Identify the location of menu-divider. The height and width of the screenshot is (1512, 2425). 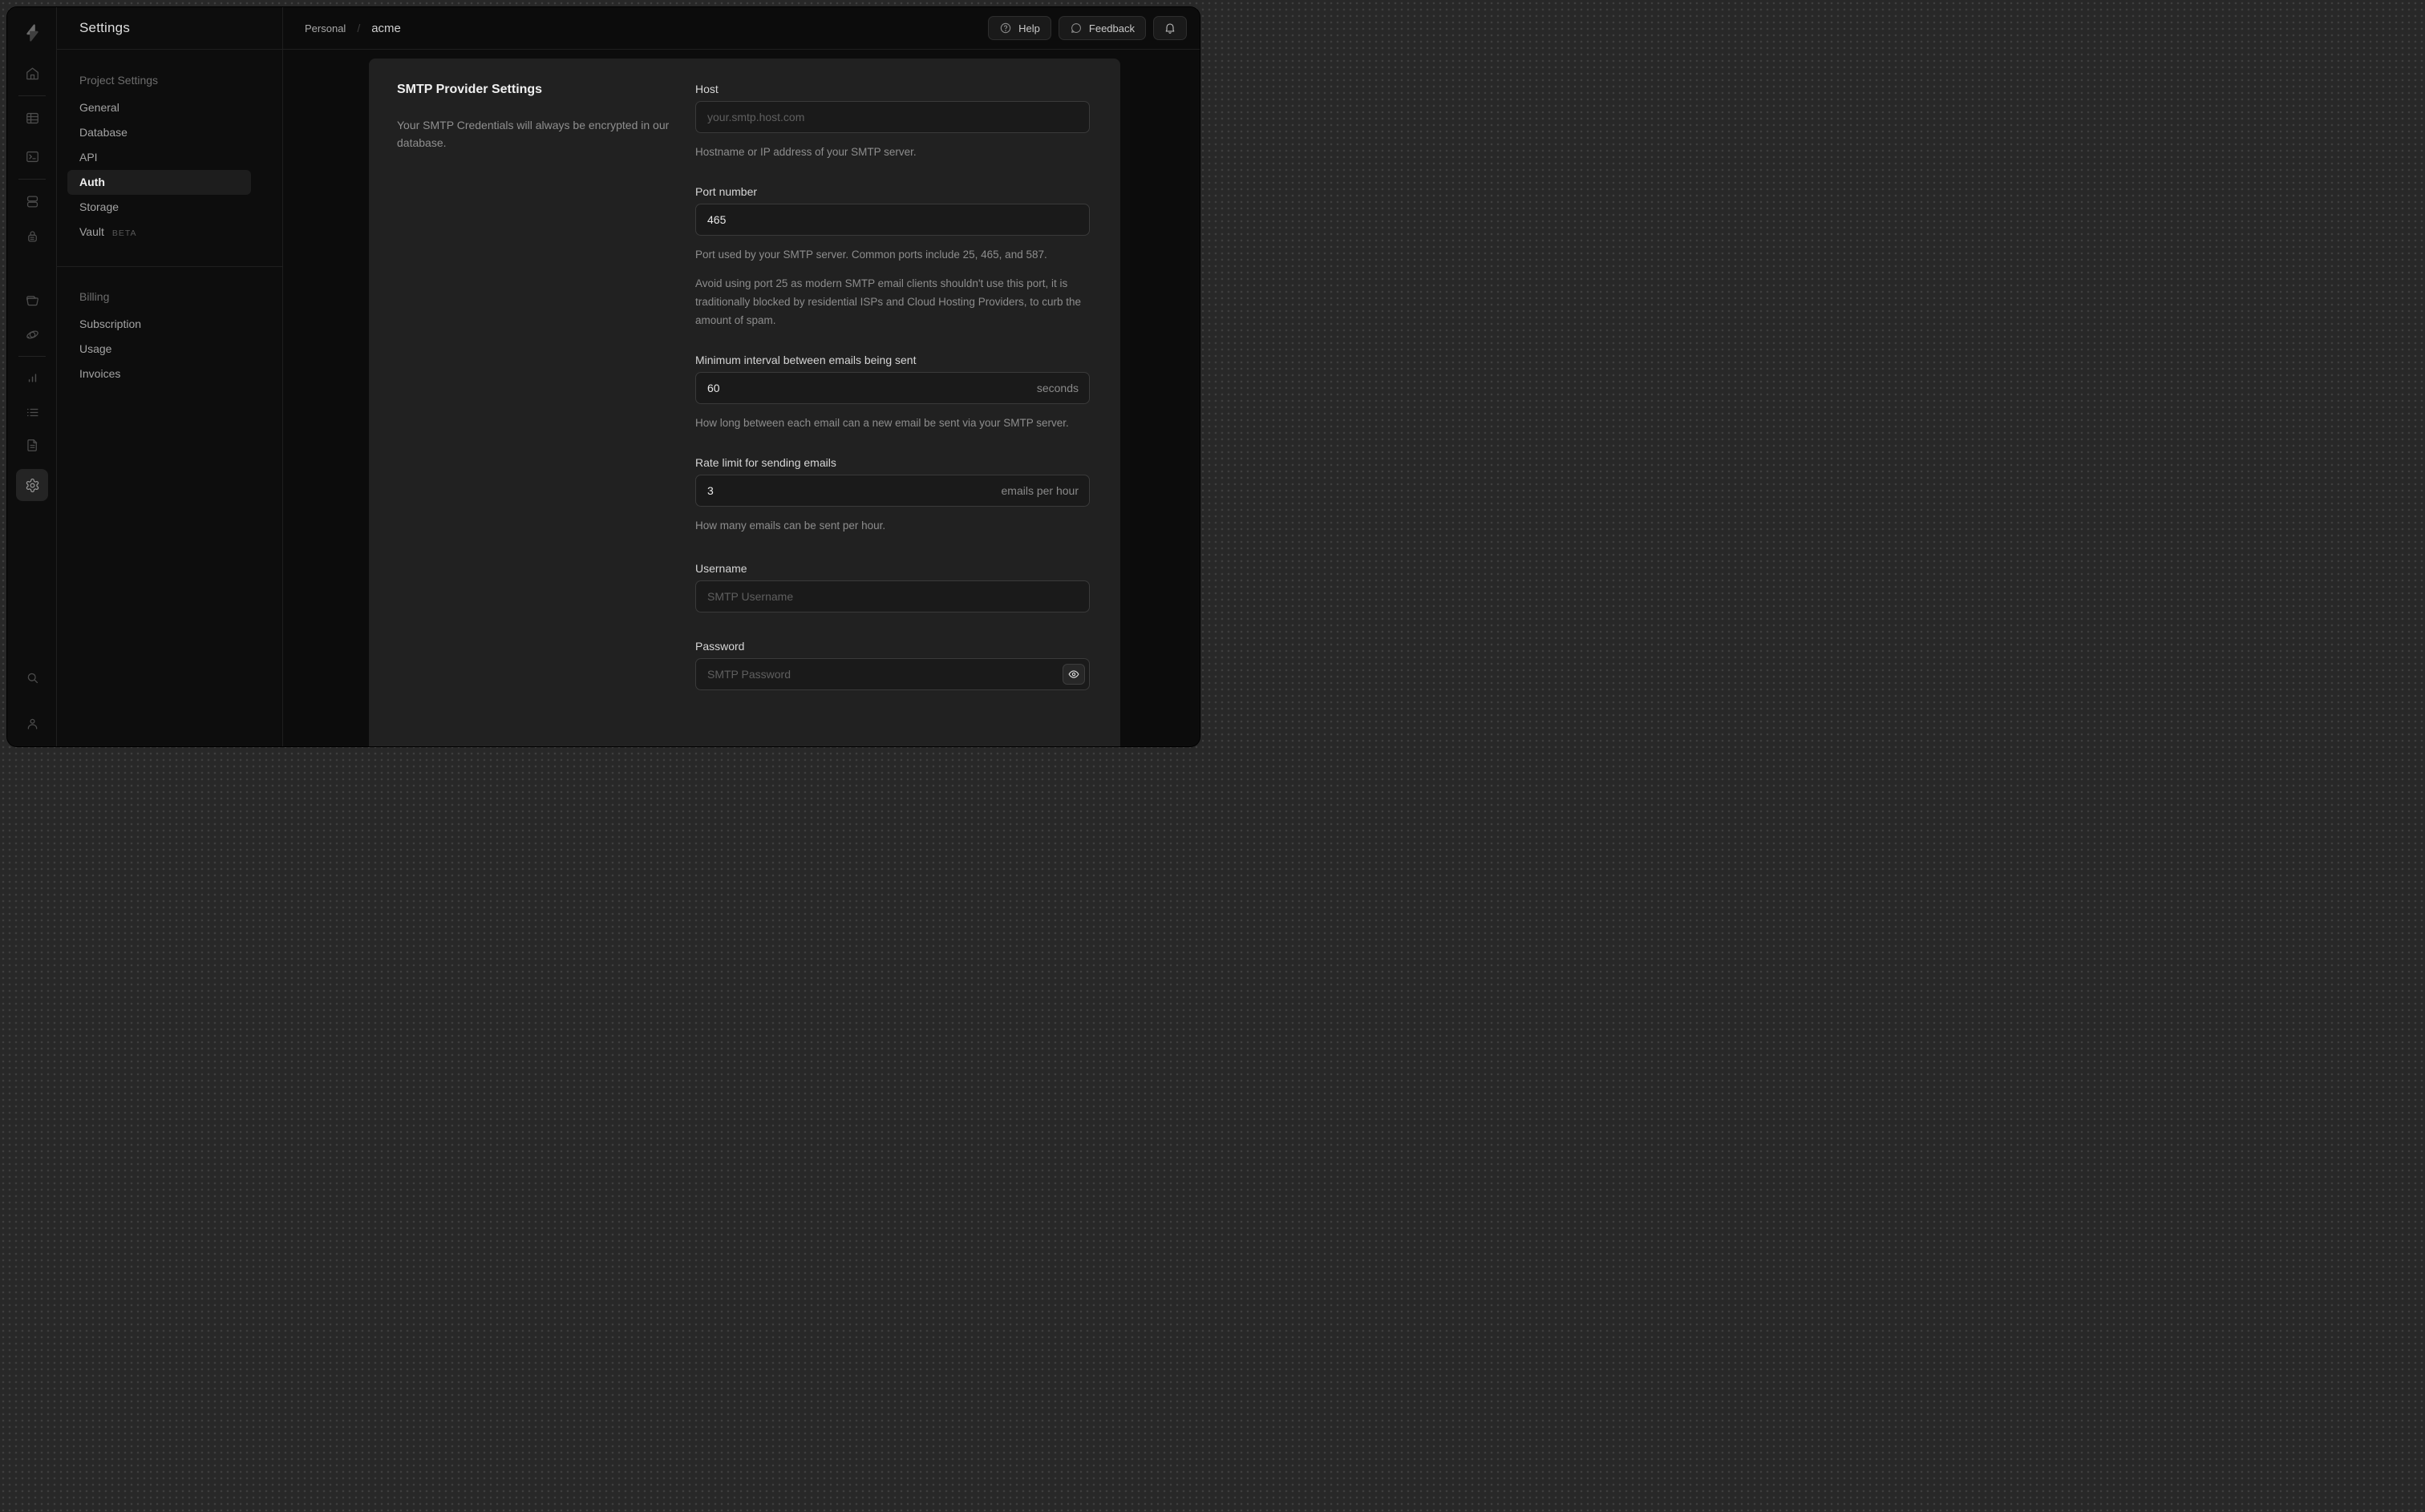
(169, 266).